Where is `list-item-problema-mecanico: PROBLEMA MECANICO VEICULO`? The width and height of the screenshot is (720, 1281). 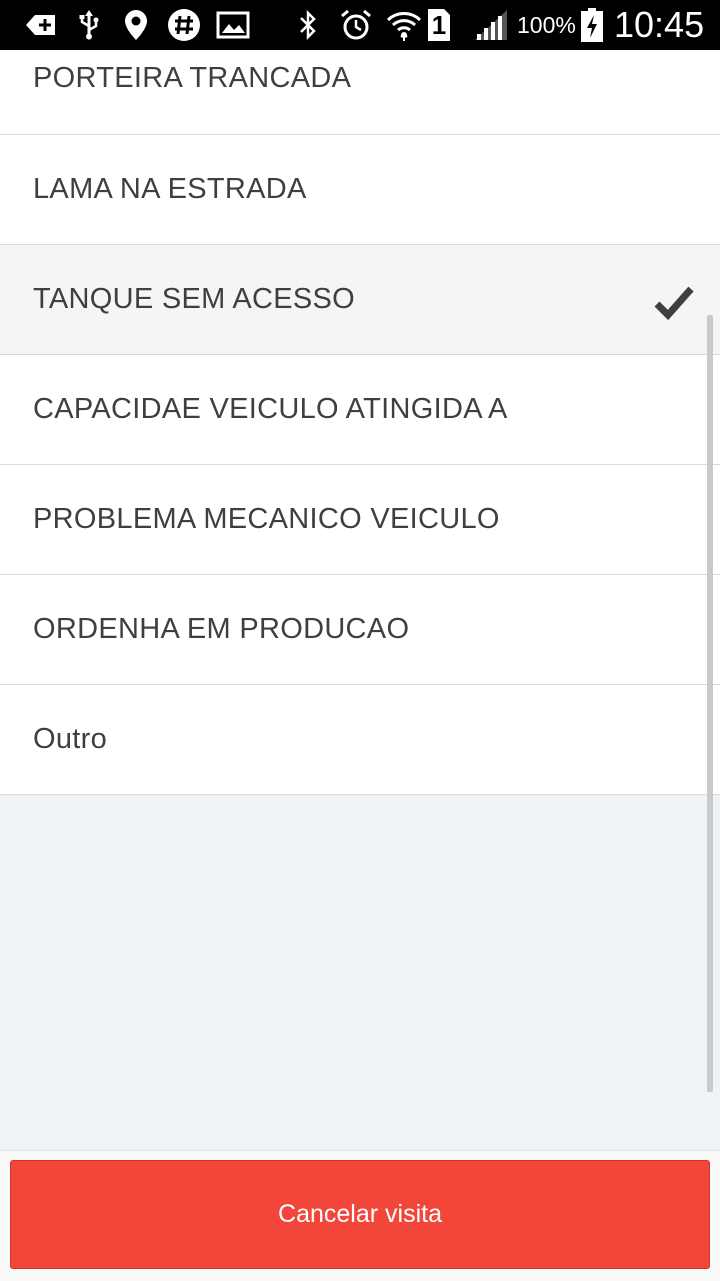 list-item-problema-mecanico: PROBLEMA MECANICO VEICULO is located at coordinates (360, 520).